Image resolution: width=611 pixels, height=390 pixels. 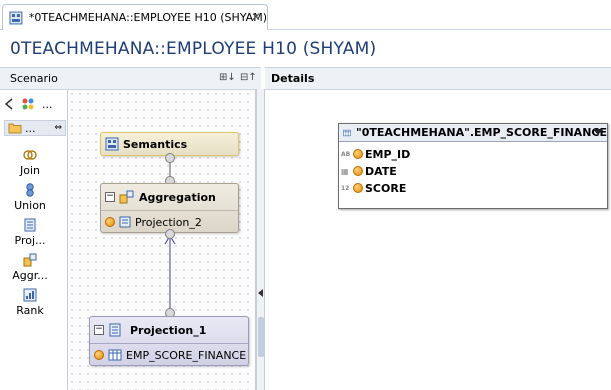 I want to click on collapse-arrow-icon, so click(x=260, y=293).